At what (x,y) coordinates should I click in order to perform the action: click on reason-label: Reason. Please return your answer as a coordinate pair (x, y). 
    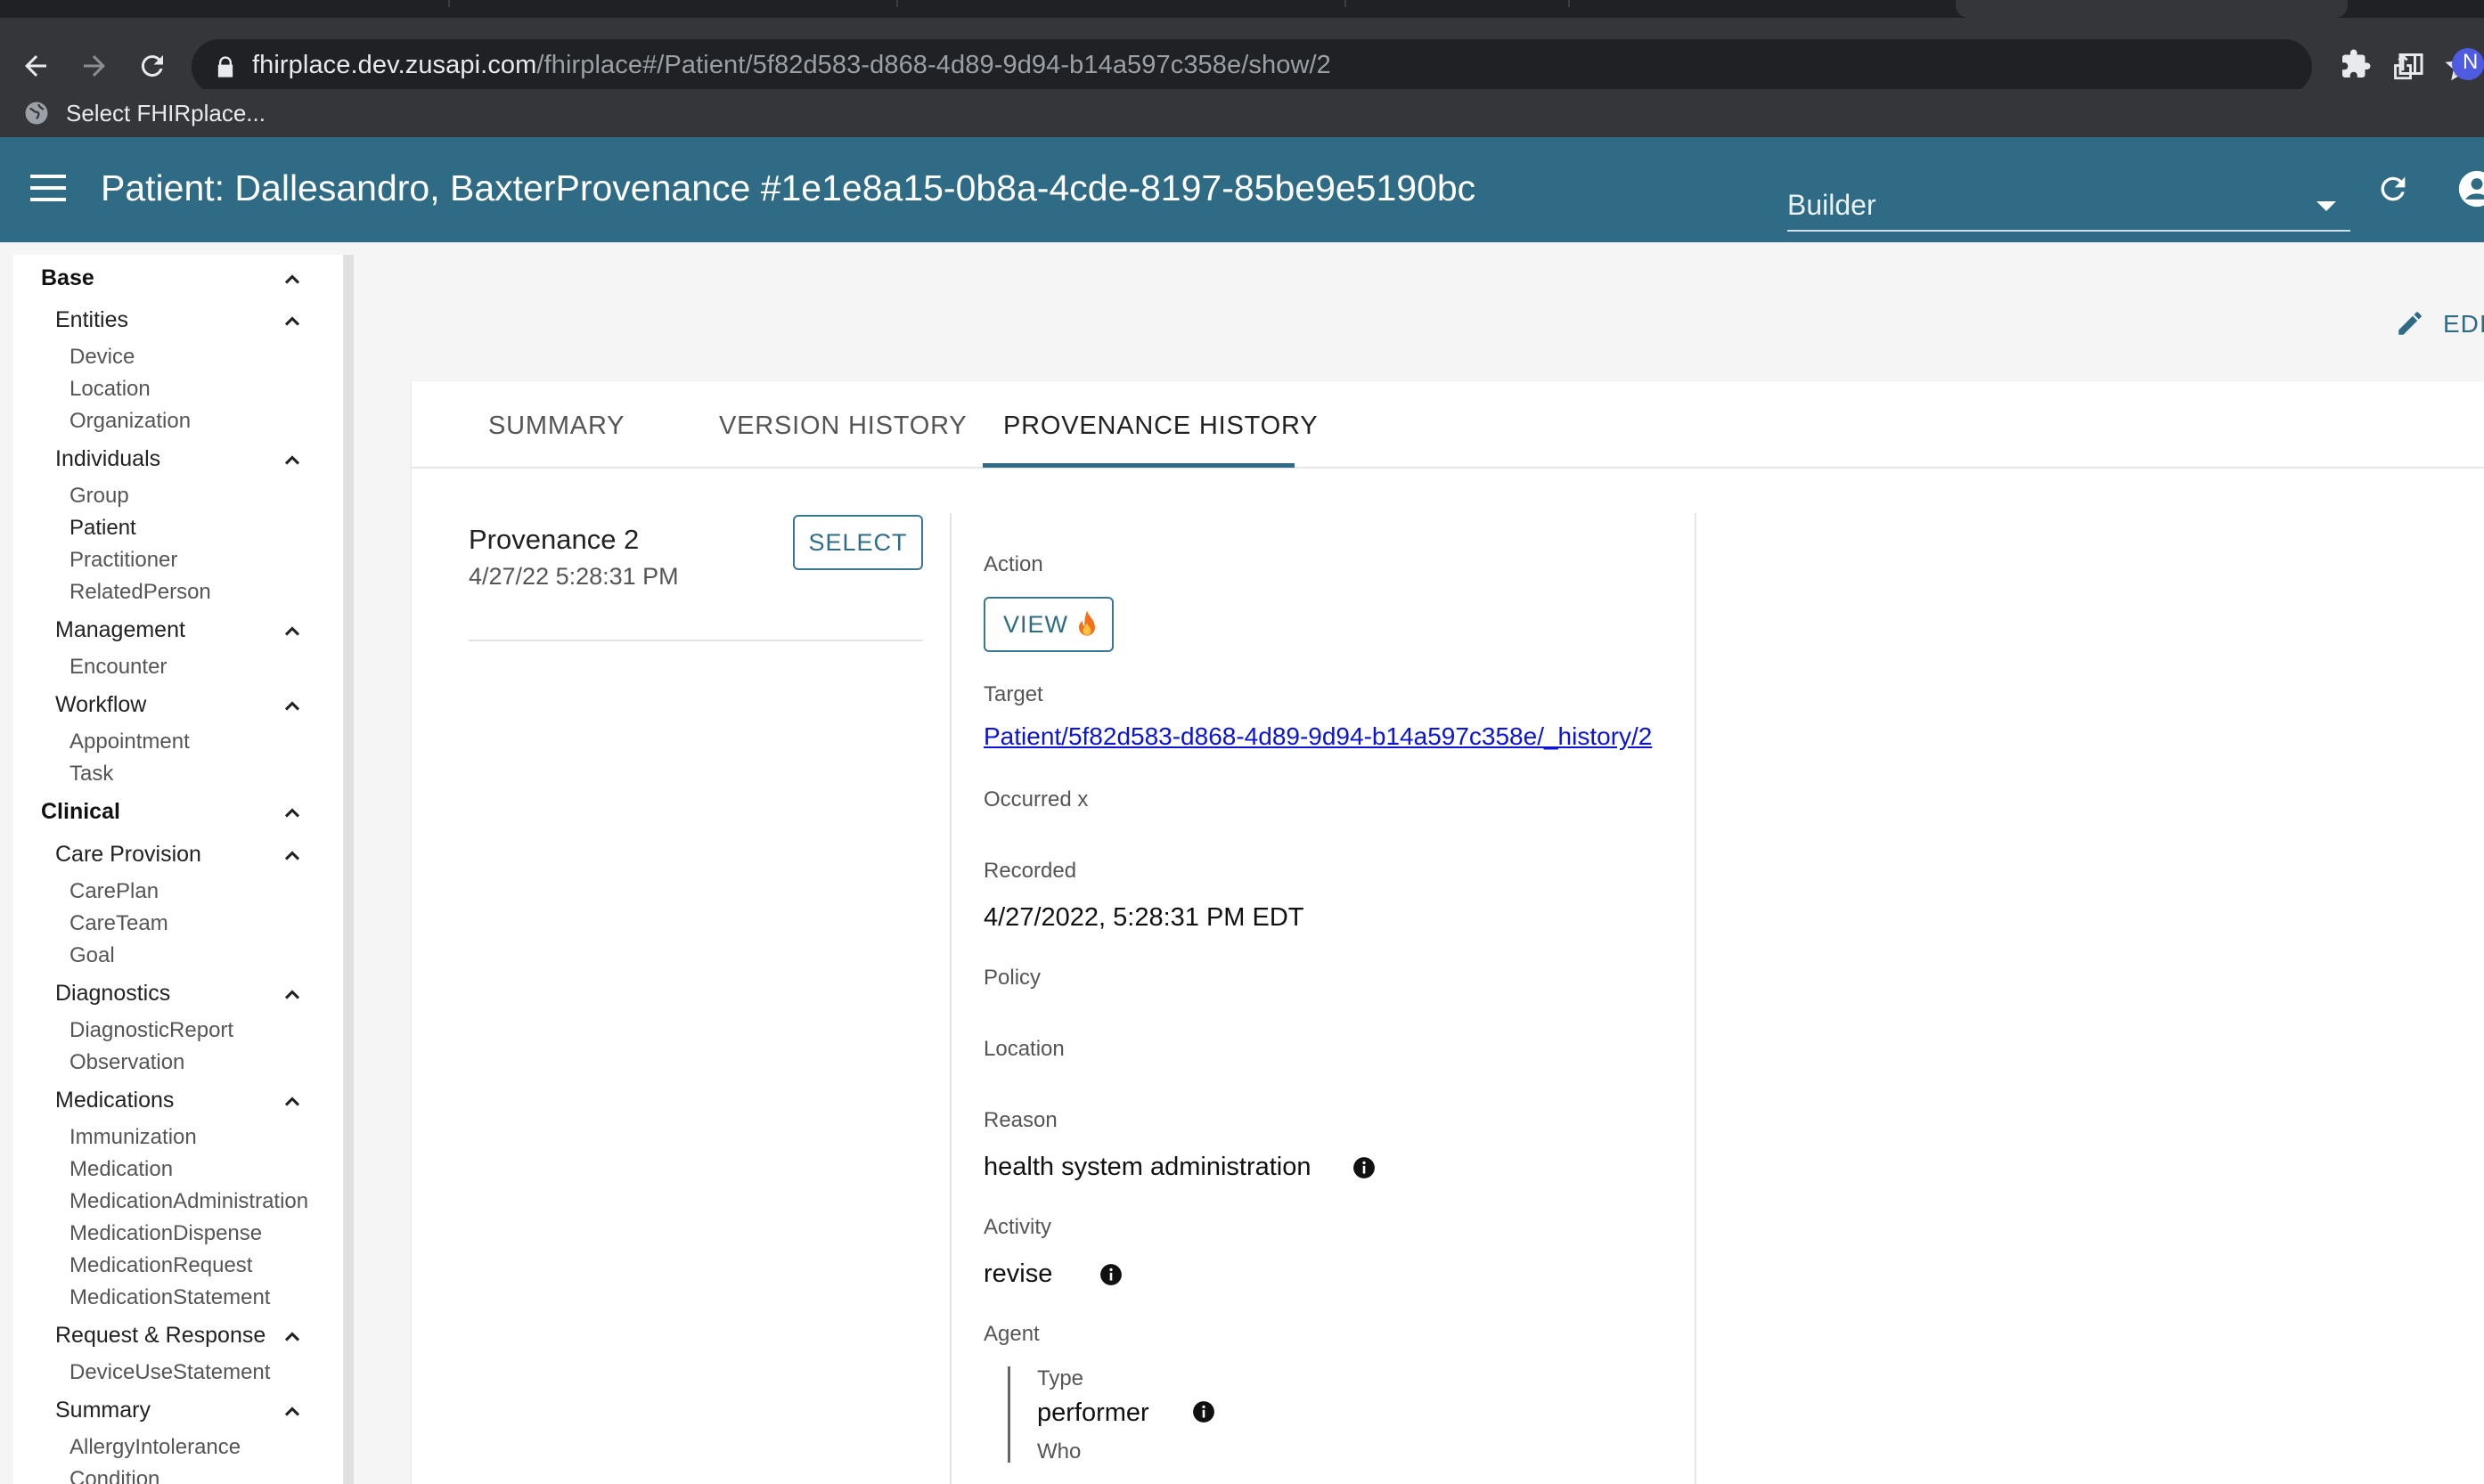
    Looking at the image, I should click on (1021, 1120).